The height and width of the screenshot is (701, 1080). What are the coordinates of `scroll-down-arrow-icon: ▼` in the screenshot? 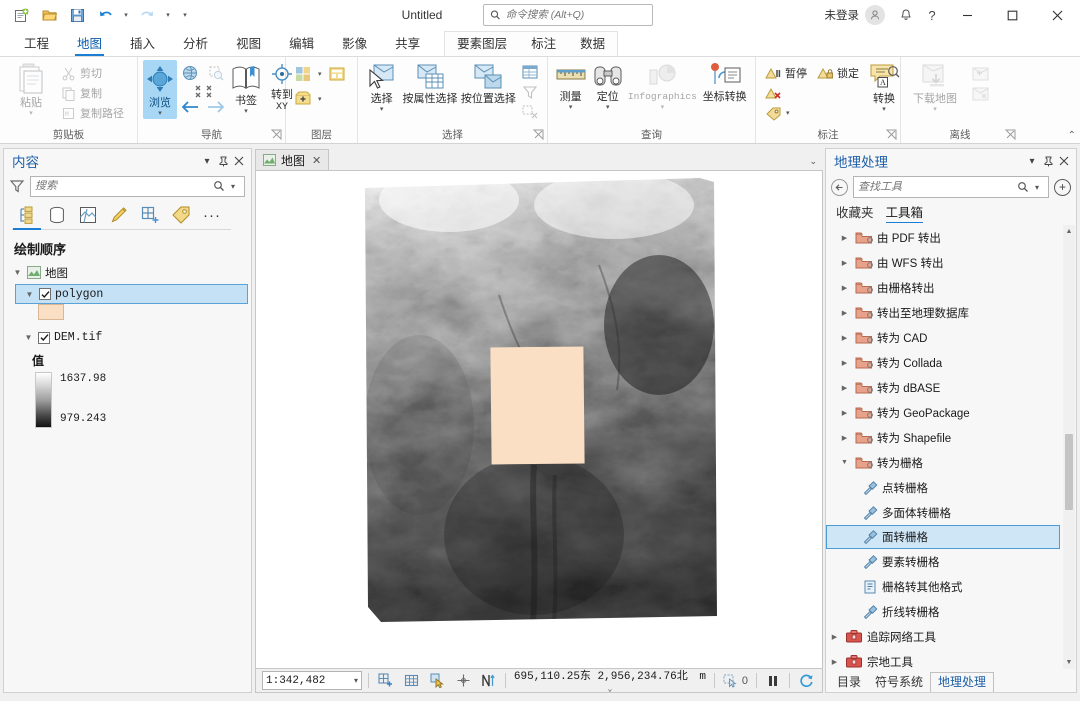 It's located at (1069, 662).